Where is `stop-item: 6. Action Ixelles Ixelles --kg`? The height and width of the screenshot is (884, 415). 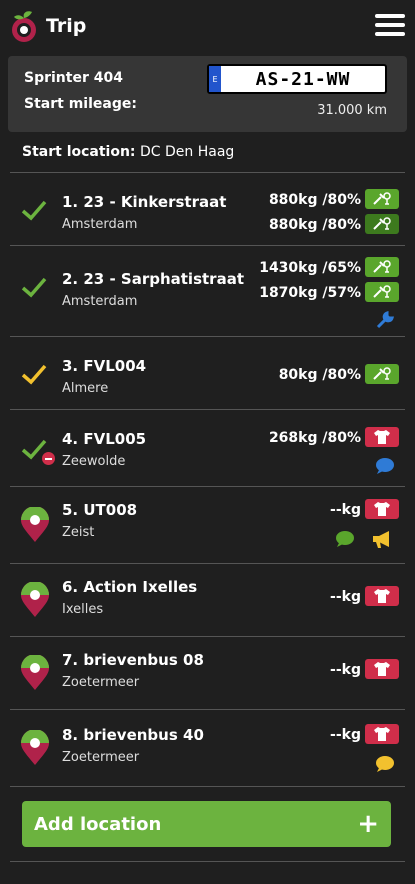 stop-item: 6. Action Ixelles Ixelles --kg is located at coordinates (207, 600).